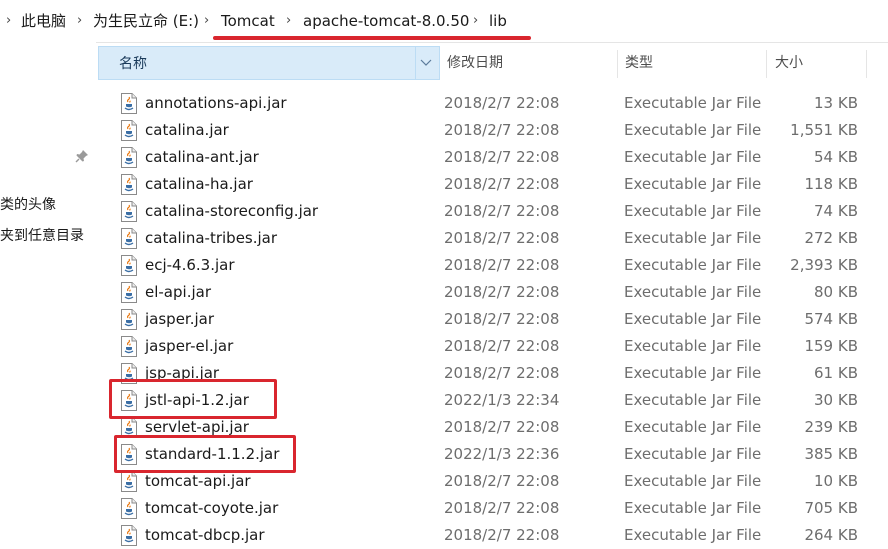 The height and width of the screenshot is (549, 888). I want to click on breadcrumb-drive-e: 为生民立命 (E:), so click(146, 21).